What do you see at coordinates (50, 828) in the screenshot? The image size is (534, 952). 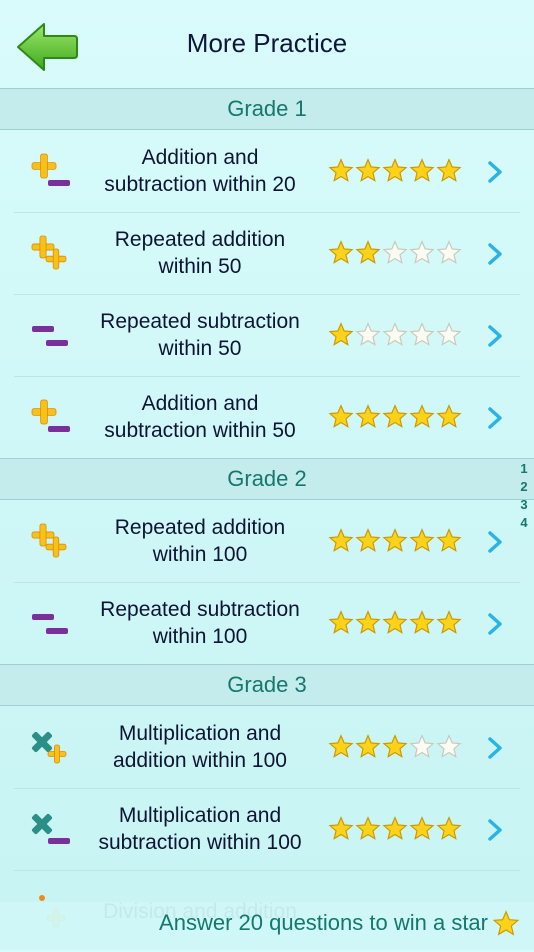 I see `times-minus-icon` at bounding box center [50, 828].